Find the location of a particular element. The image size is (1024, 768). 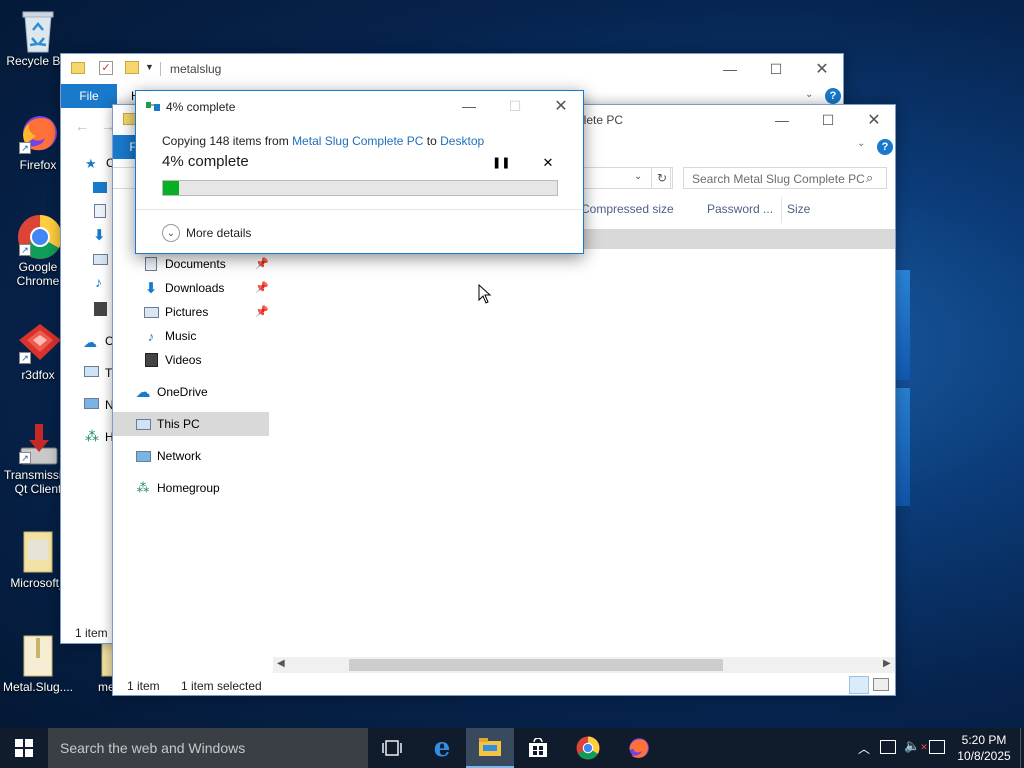

sidebar-item-this-pc: This PC is located at coordinates (191, 424).